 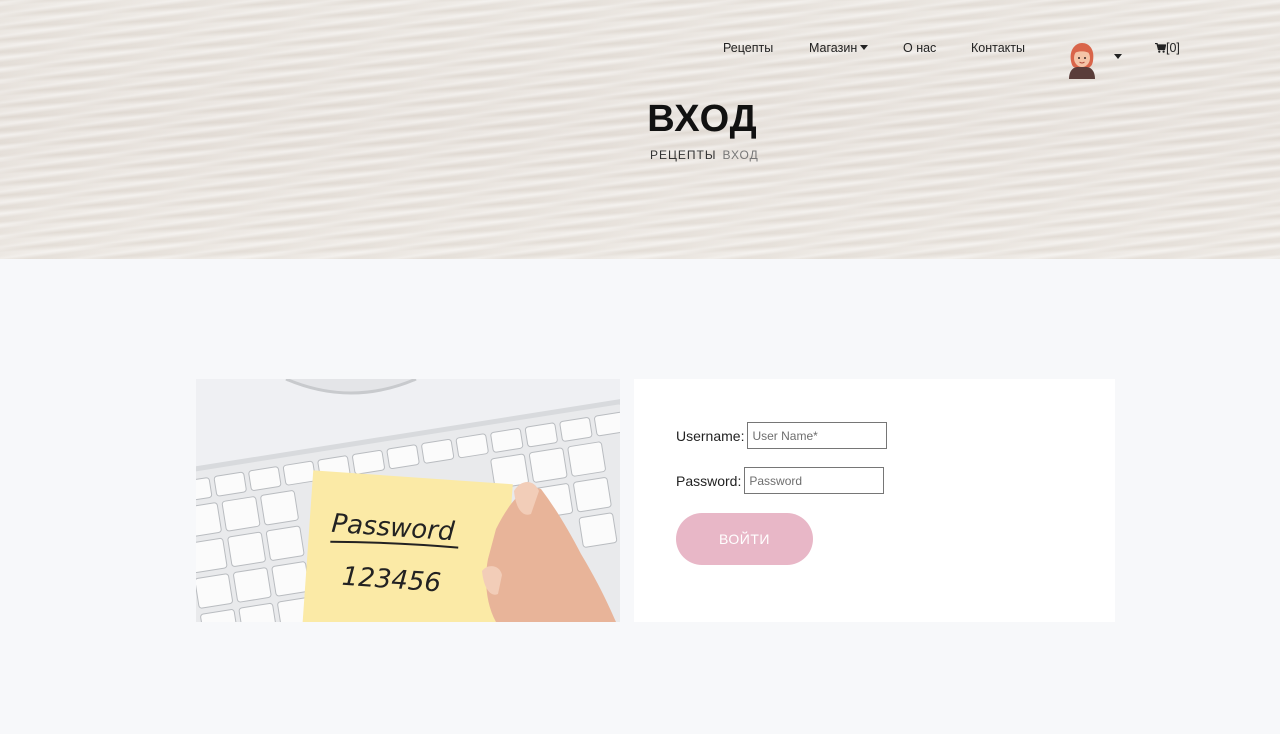 What do you see at coordinates (874, 500) in the screenshot?
I see `login-form: Username: Password: ВОЙТИ` at bounding box center [874, 500].